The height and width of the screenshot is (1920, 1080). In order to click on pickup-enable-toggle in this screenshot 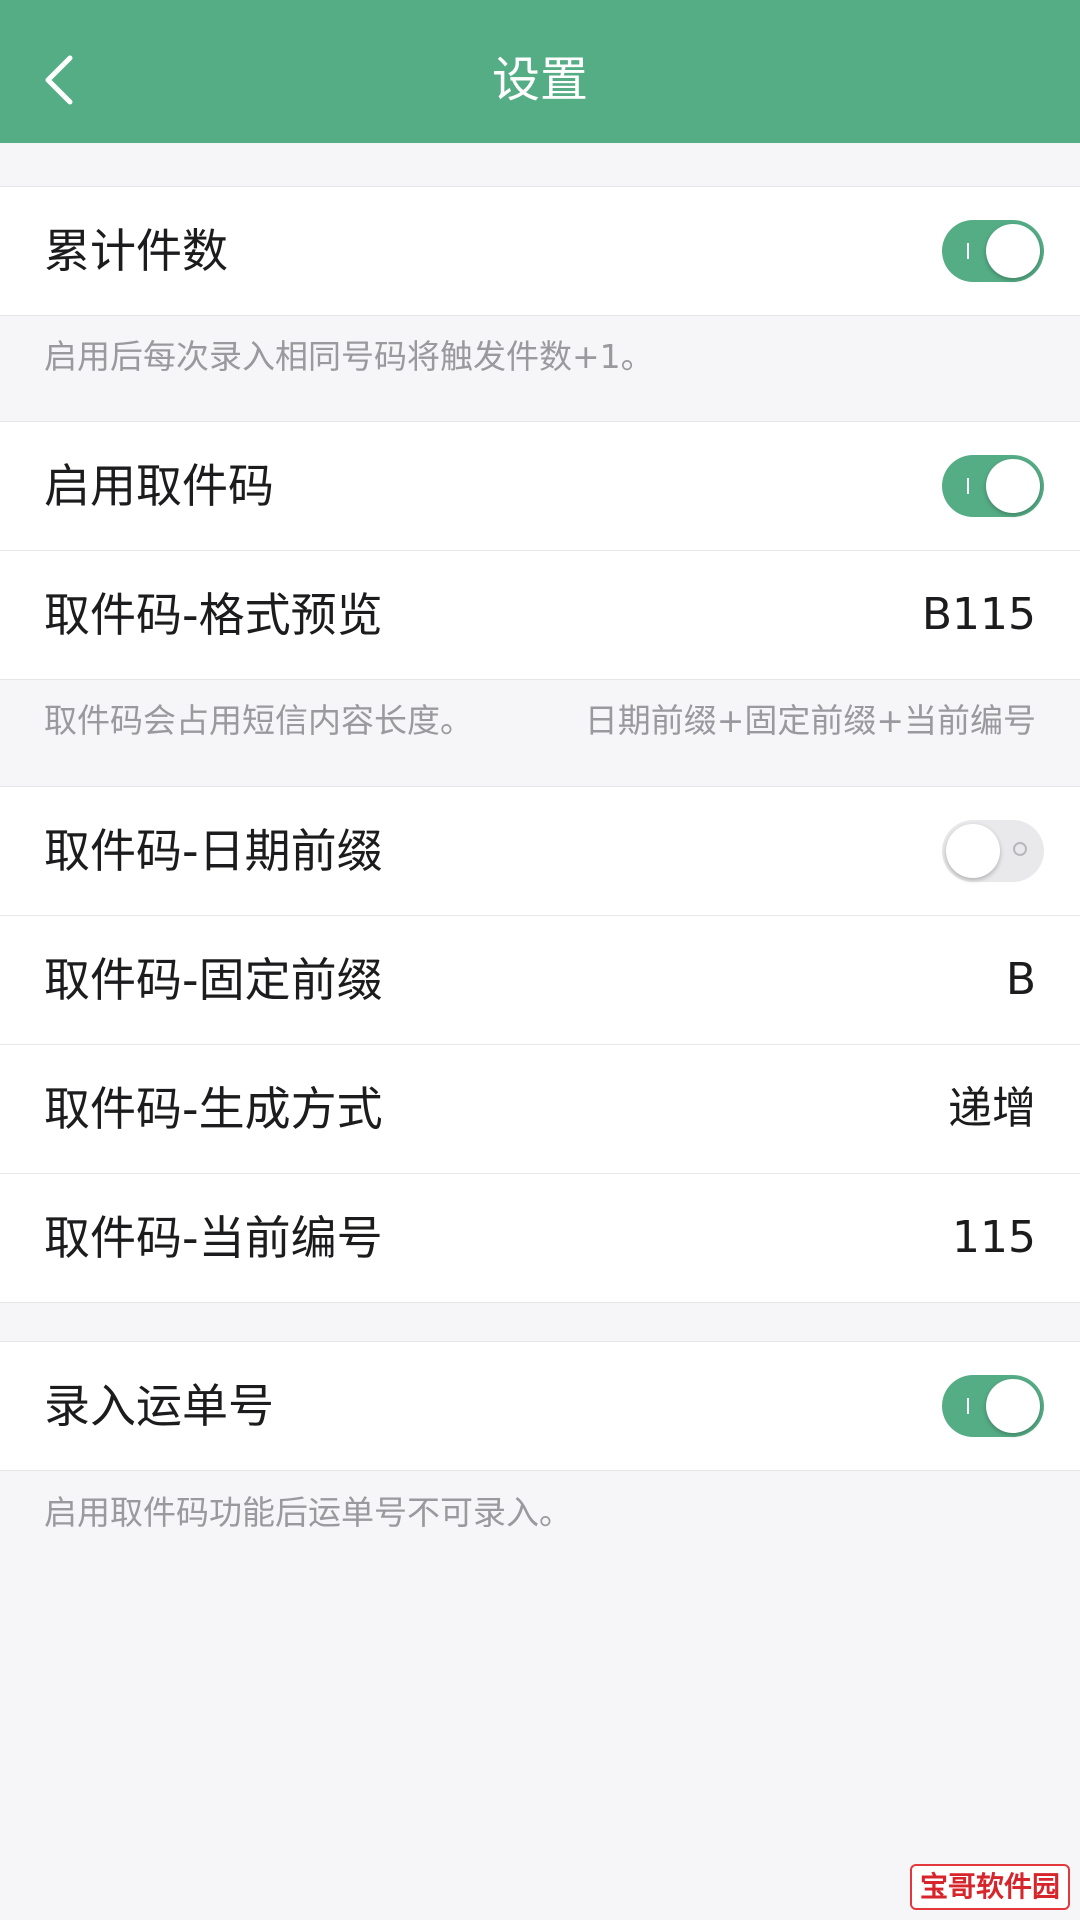, I will do `click(993, 486)`.